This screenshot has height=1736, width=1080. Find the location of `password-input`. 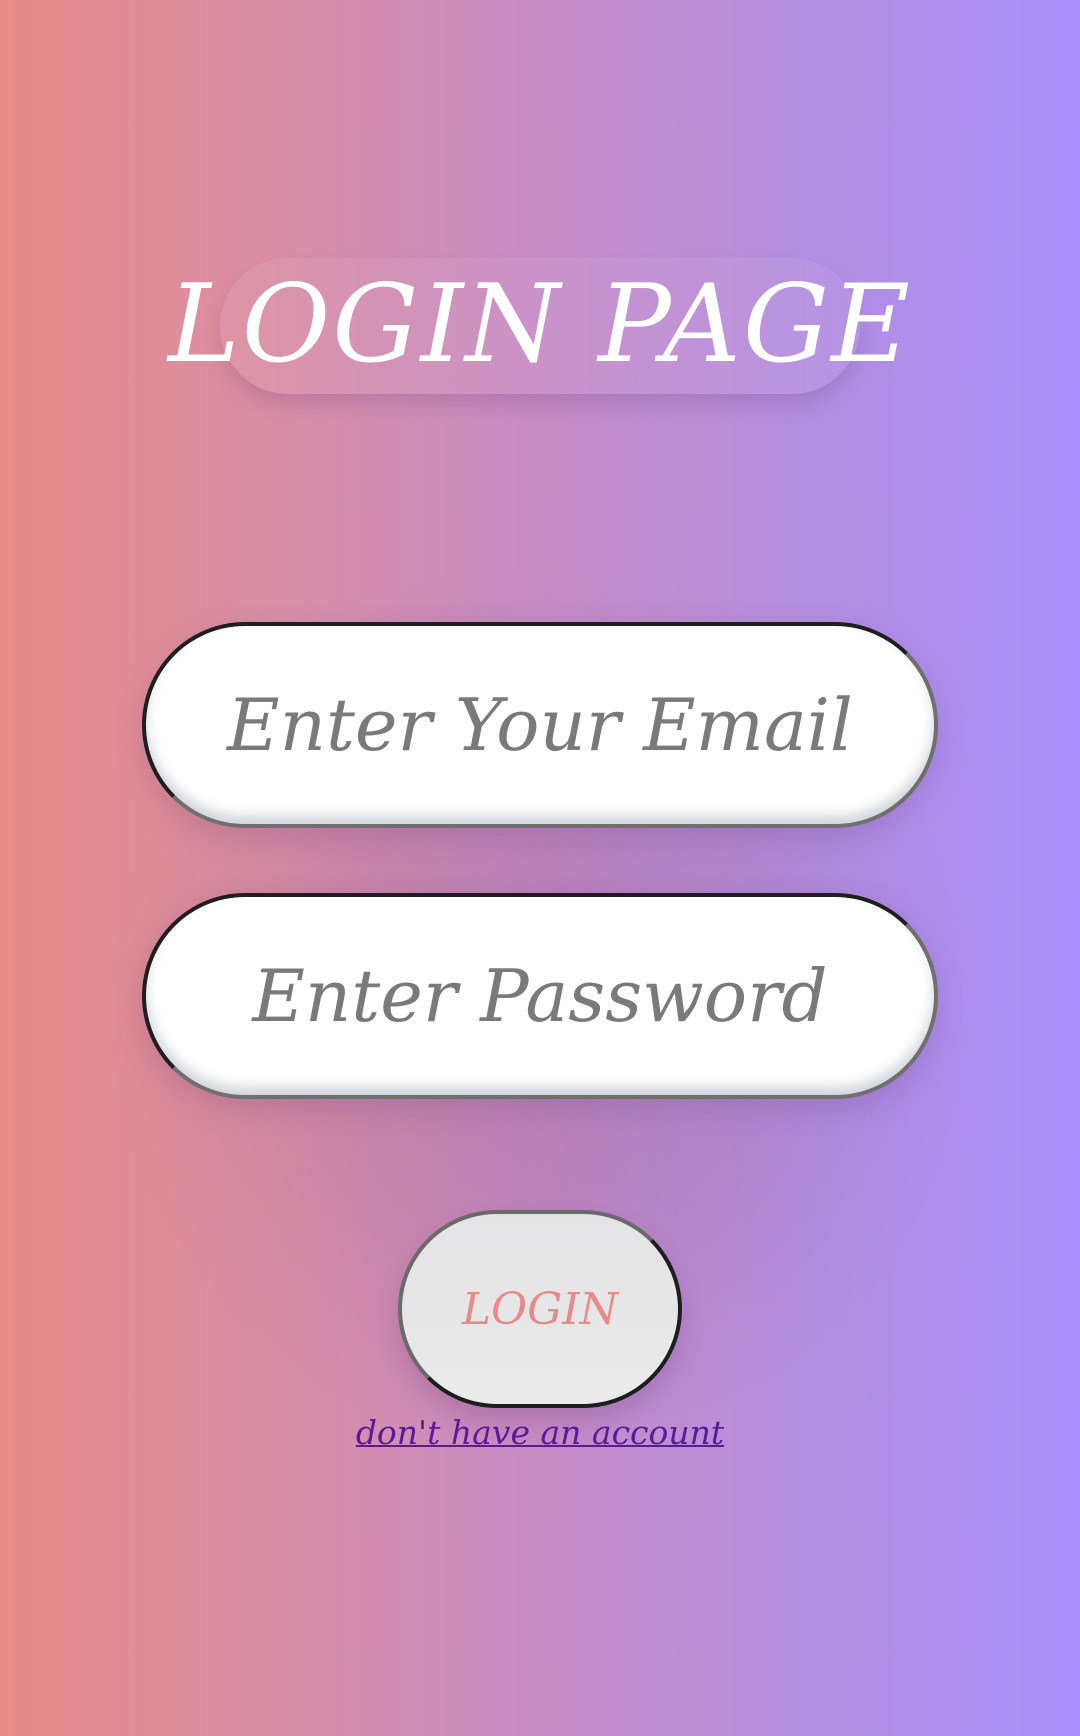

password-input is located at coordinates (540, 996).